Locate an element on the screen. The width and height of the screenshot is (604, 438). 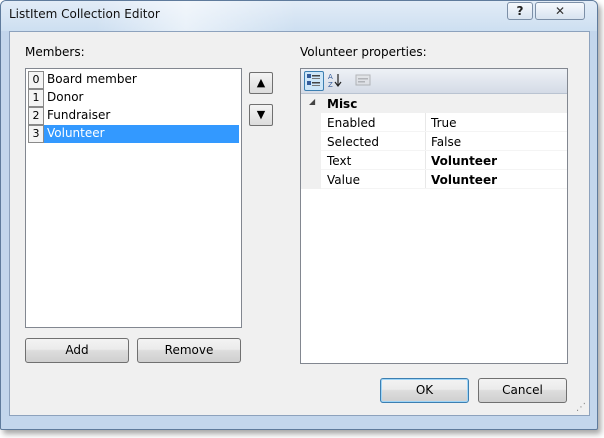
add-button: Add is located at coordinates (77, 350).